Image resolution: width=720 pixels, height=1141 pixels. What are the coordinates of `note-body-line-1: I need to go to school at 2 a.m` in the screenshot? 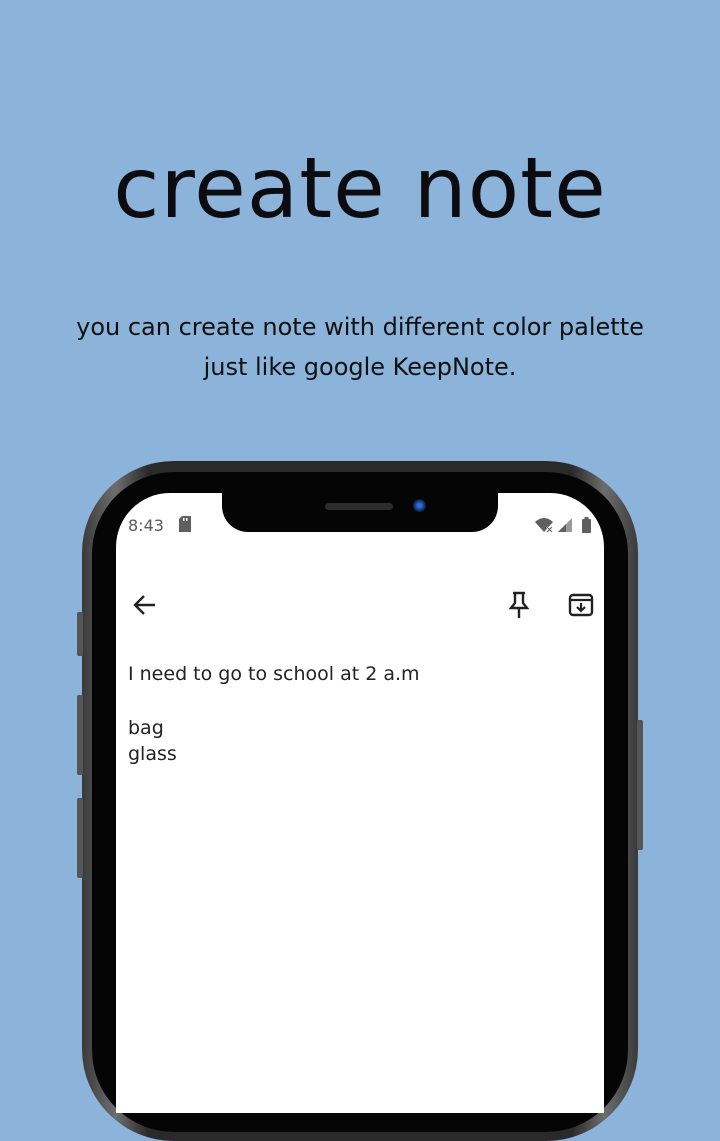 It's located at (274, 674).